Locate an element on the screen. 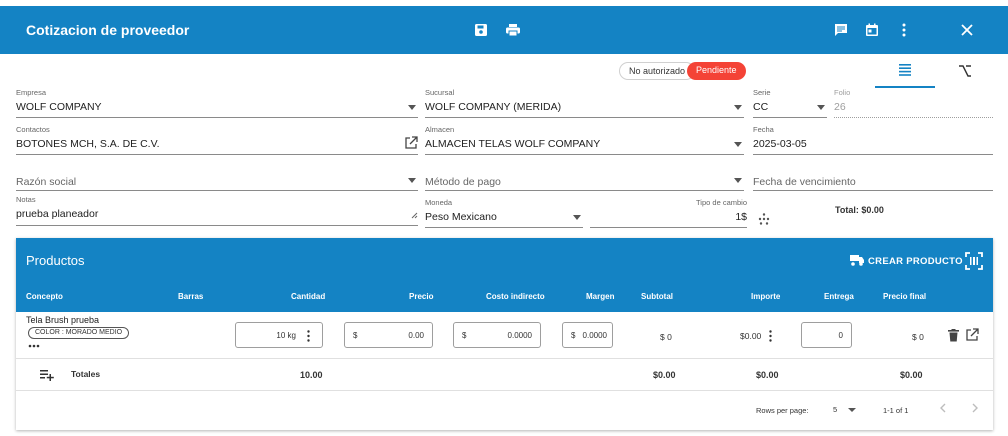 This screenshot has height=436, width=1008. sucursal-label: Sucursal is located at coordinates (440, 92).